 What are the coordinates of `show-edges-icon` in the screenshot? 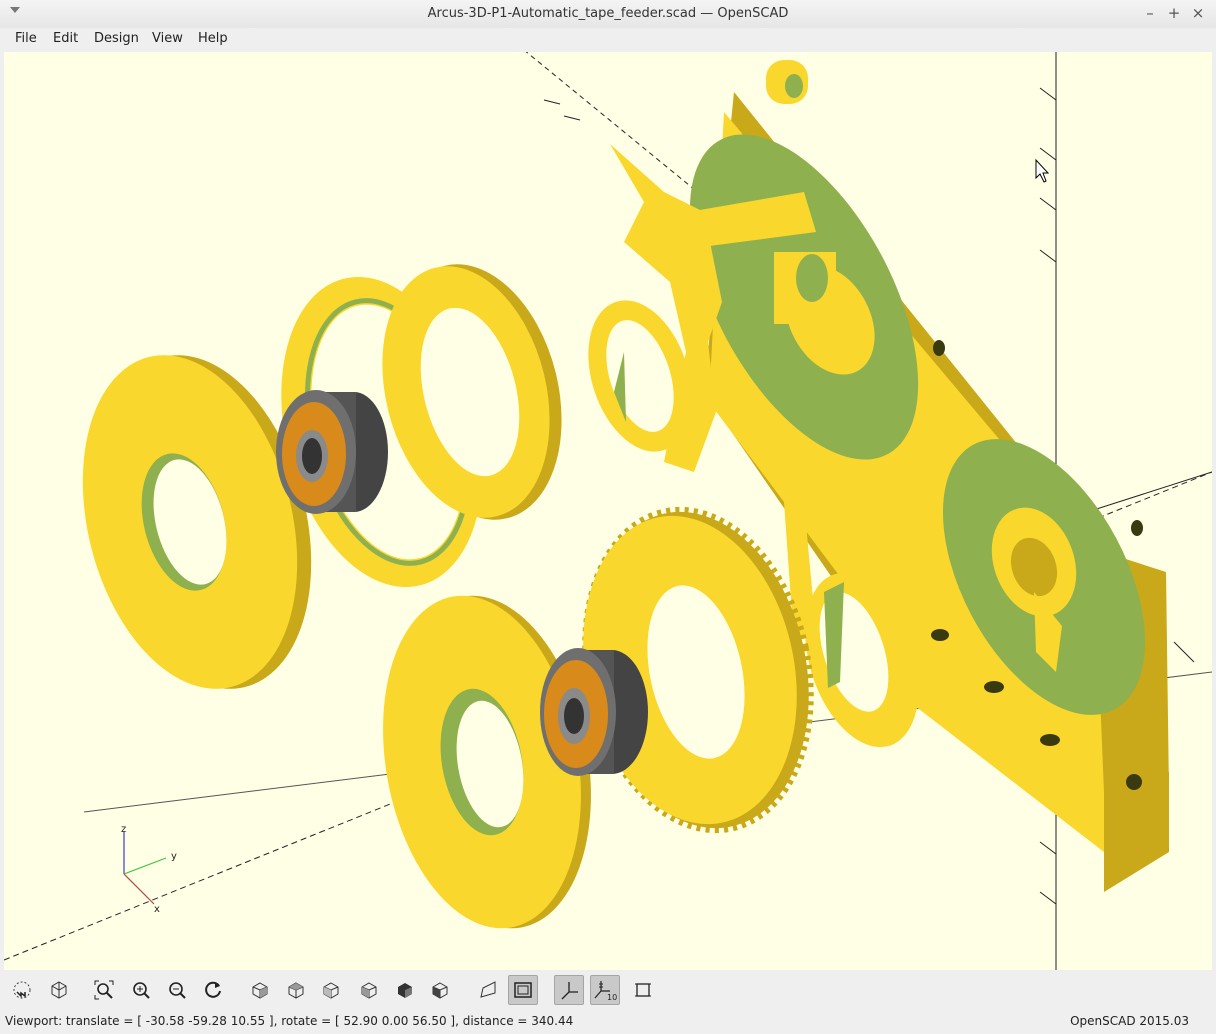 It's located at (643, 990).